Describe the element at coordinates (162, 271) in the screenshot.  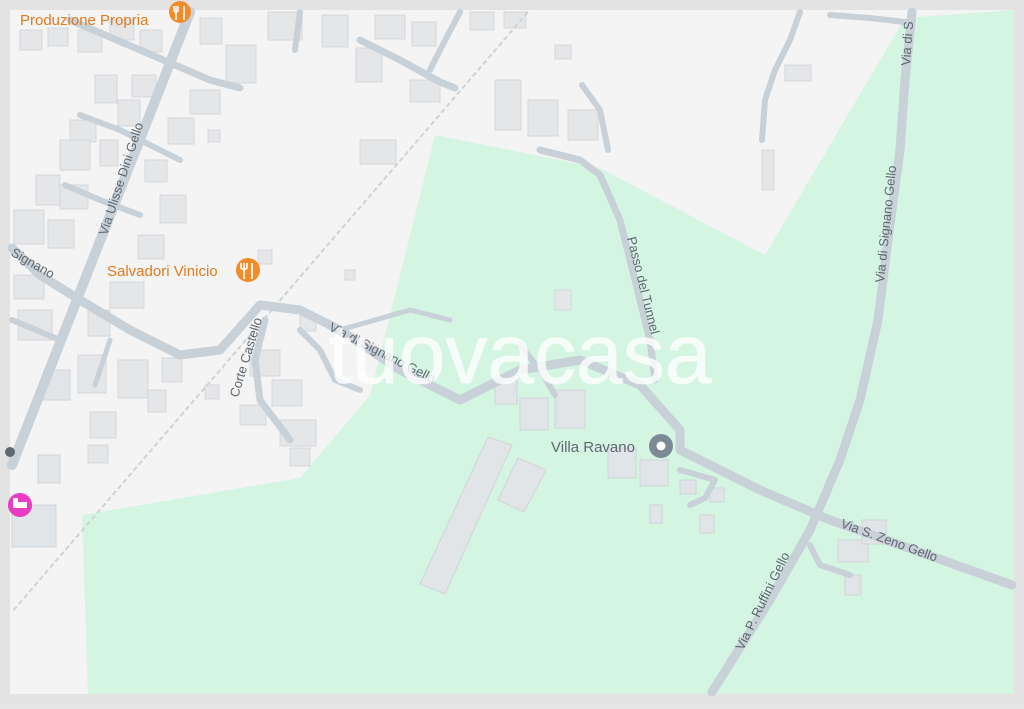
I see `poi-label-salvadori-vinicio: Salvadori Vinicio` at that location.